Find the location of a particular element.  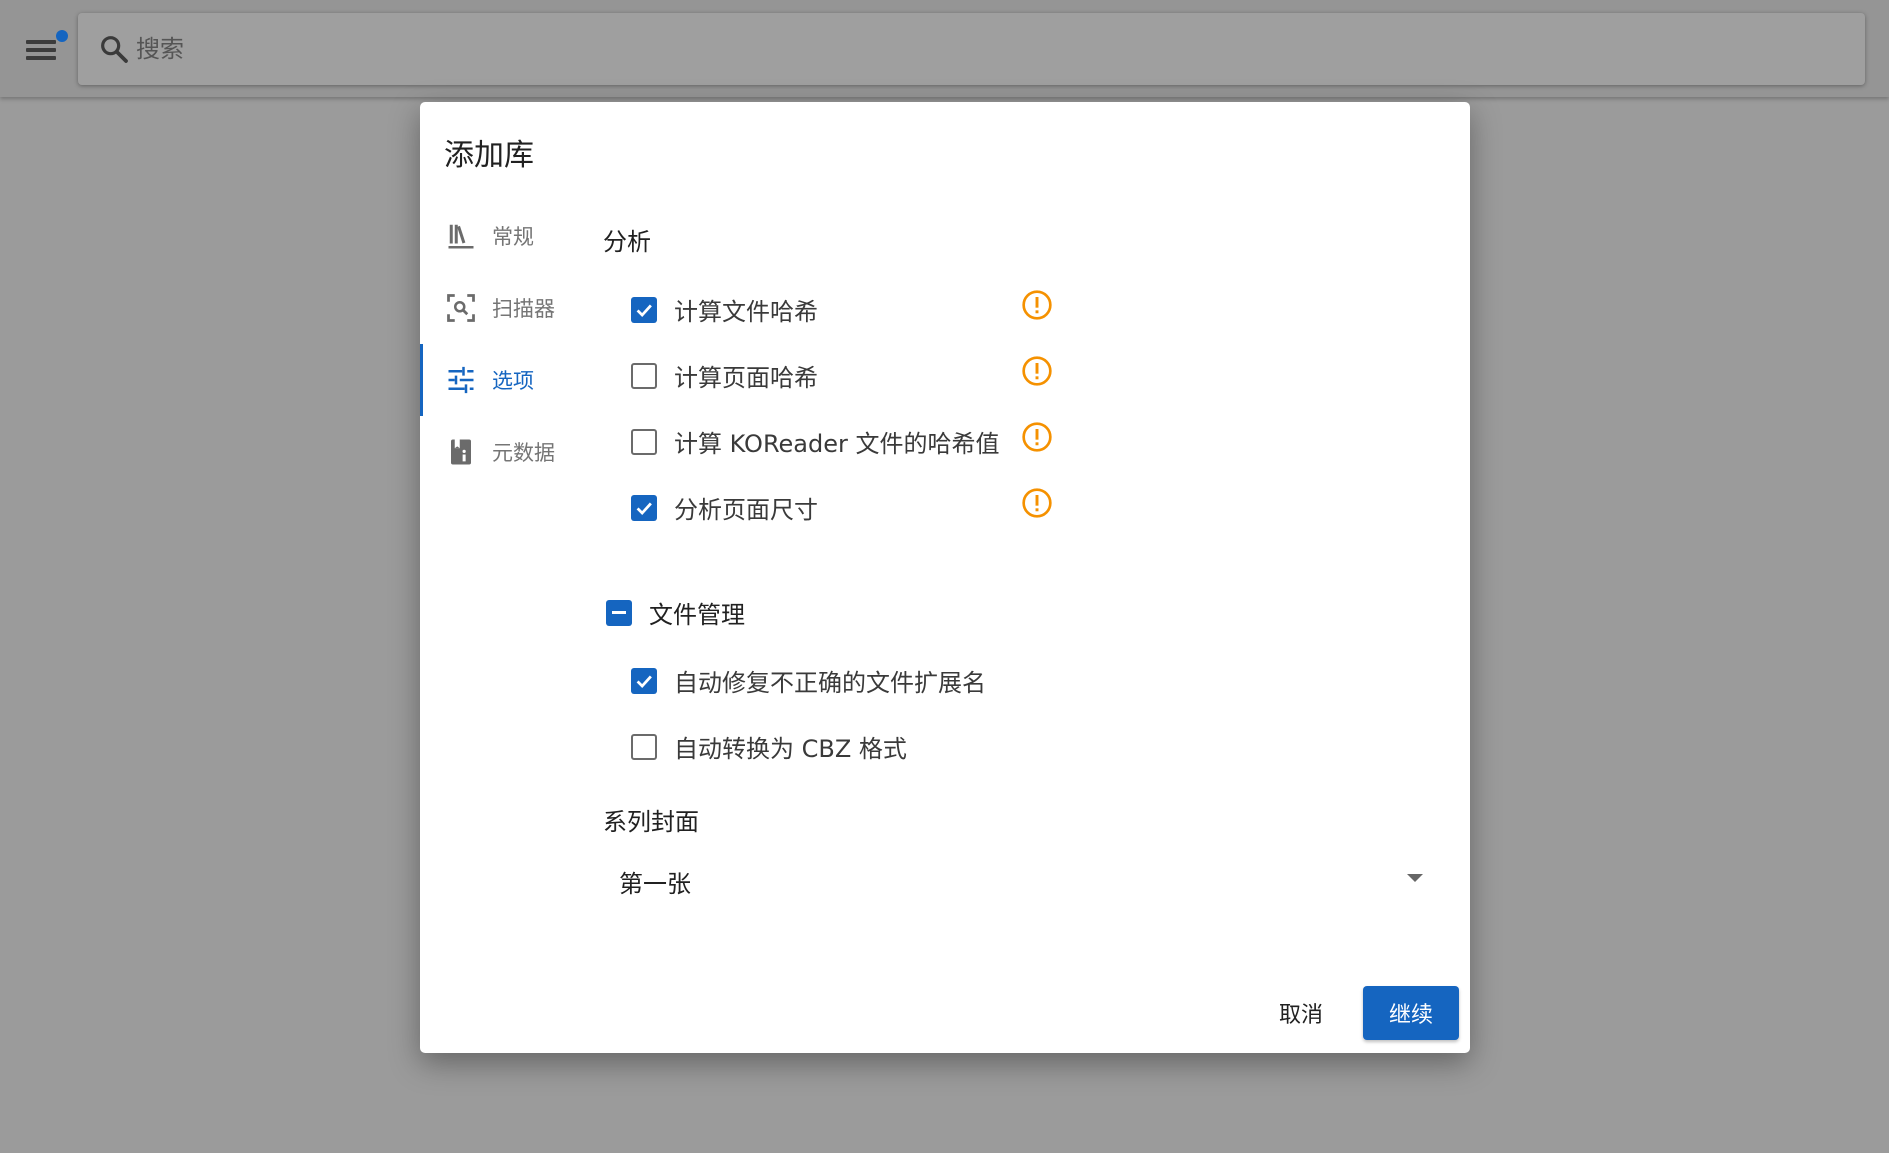

tab-options-label: 选项 is located at coordinates (513, 381).